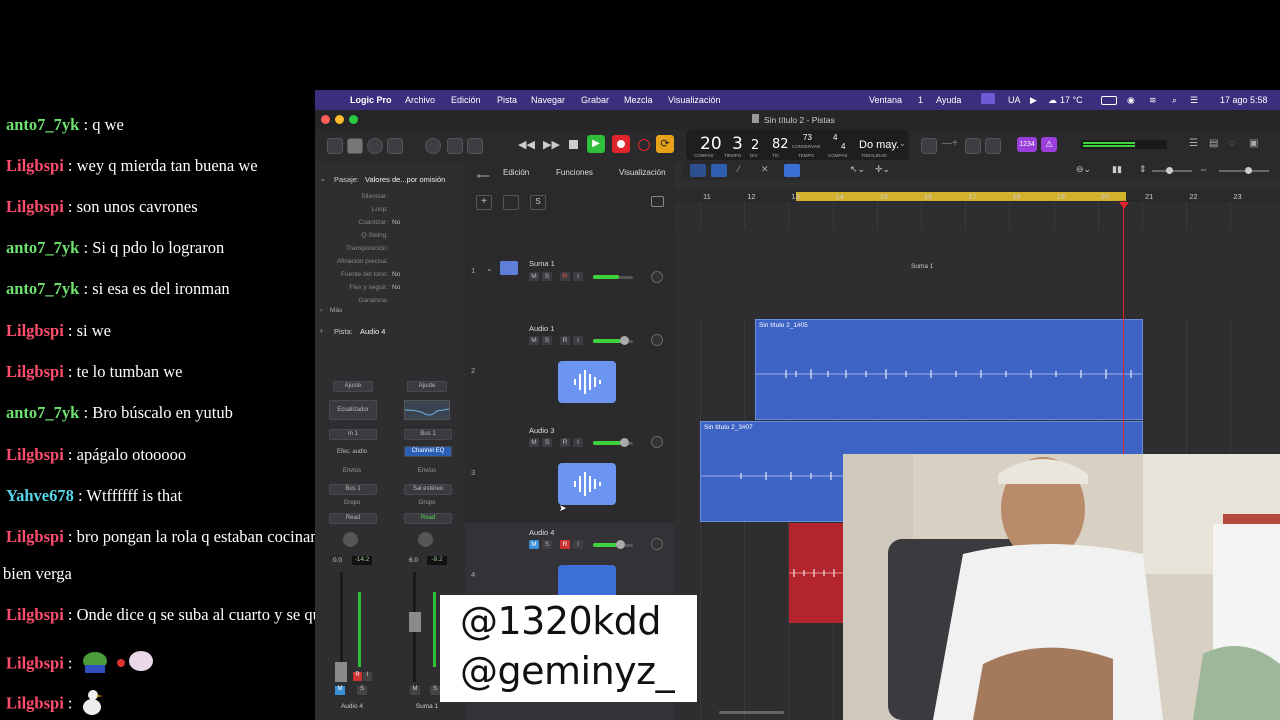 Image resolution: width=1280 pixels, height=720 pixels. I want to click on status-datetime: 17 ago 5:58, so click(1244, 100).